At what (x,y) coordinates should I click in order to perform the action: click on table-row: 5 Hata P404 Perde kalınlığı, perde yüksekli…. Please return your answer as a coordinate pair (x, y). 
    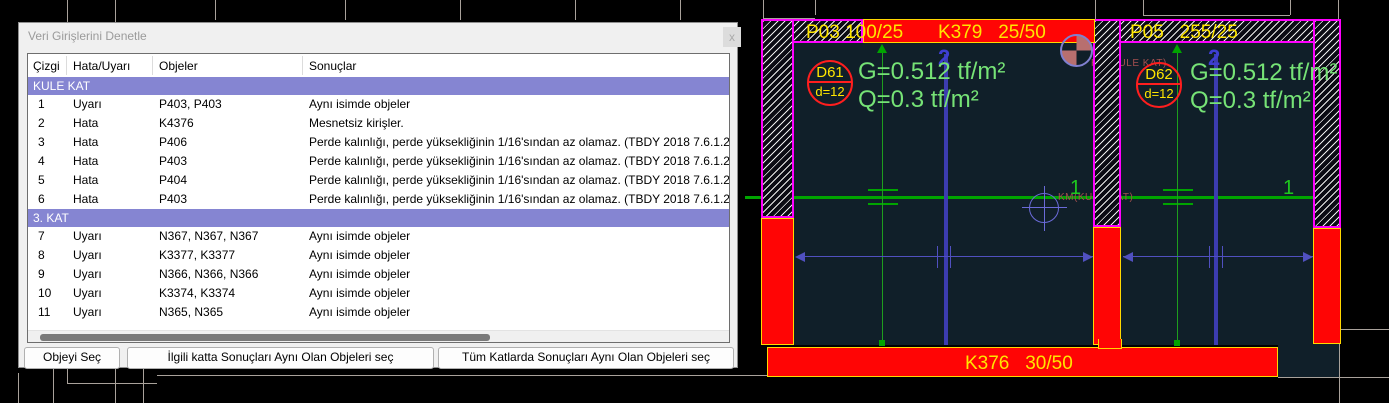
    Looking at the image, I should click on (378, 180).